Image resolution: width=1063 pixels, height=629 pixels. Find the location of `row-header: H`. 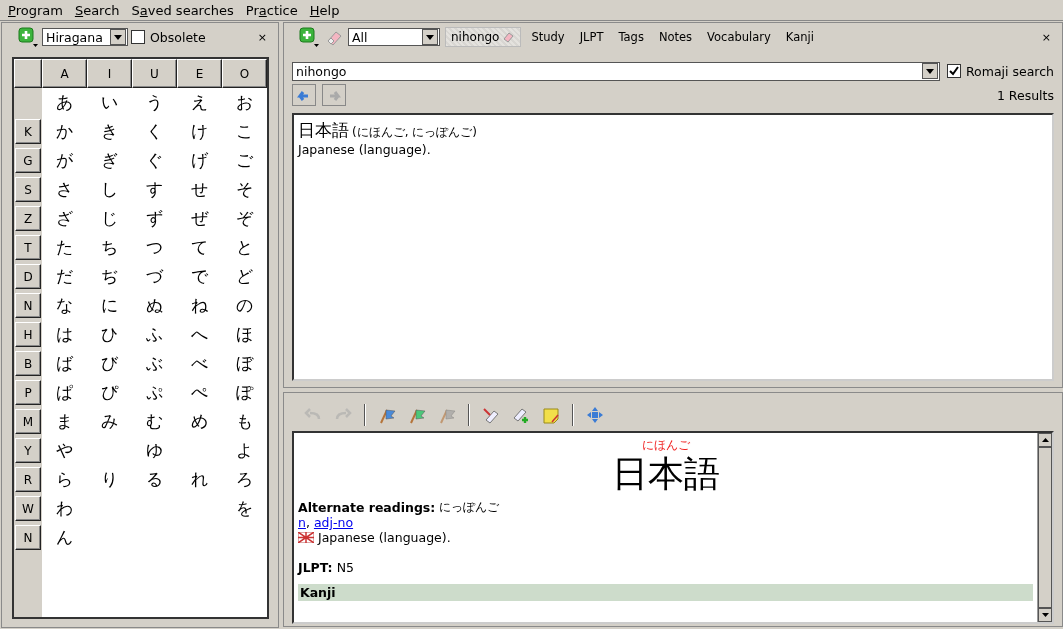

row-header: H is located at coordinates (28, 334).